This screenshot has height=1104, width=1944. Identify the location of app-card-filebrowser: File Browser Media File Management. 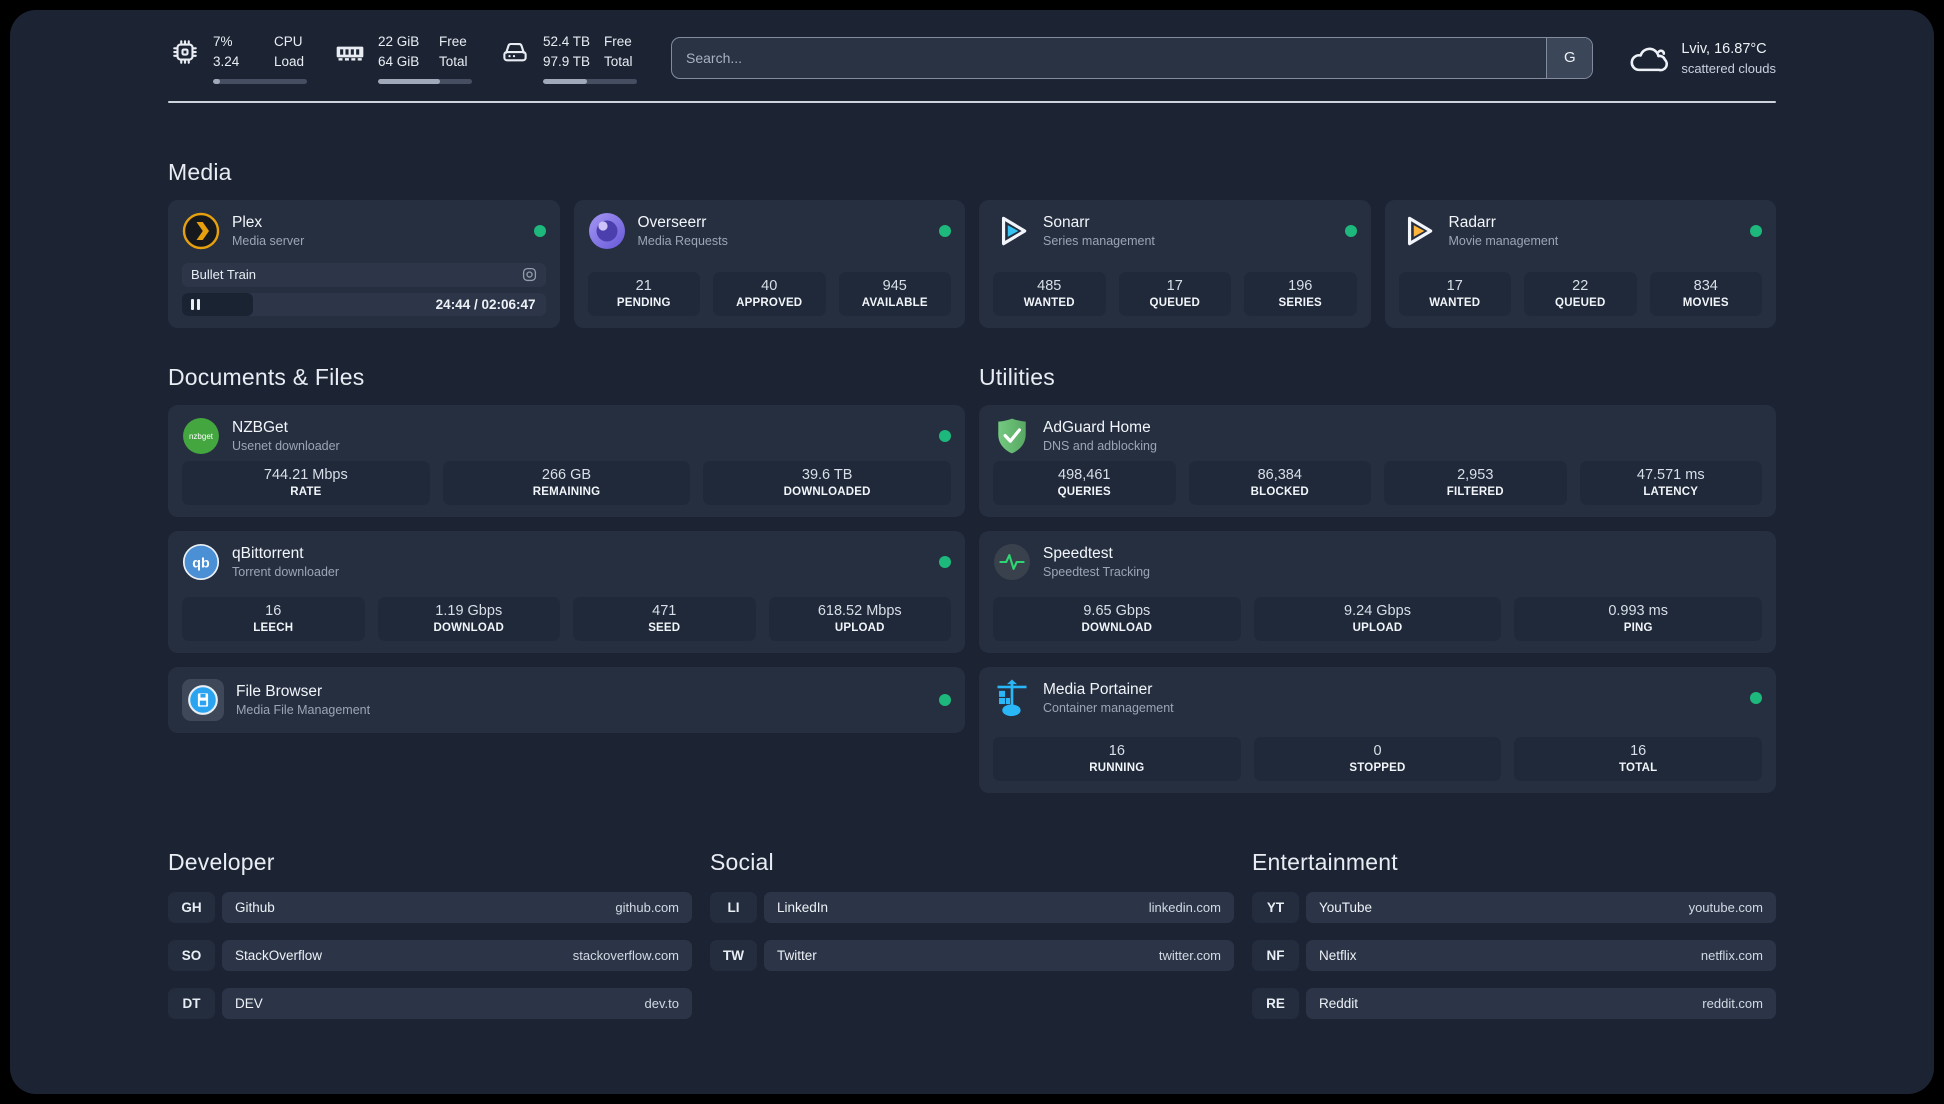
(566, 699).